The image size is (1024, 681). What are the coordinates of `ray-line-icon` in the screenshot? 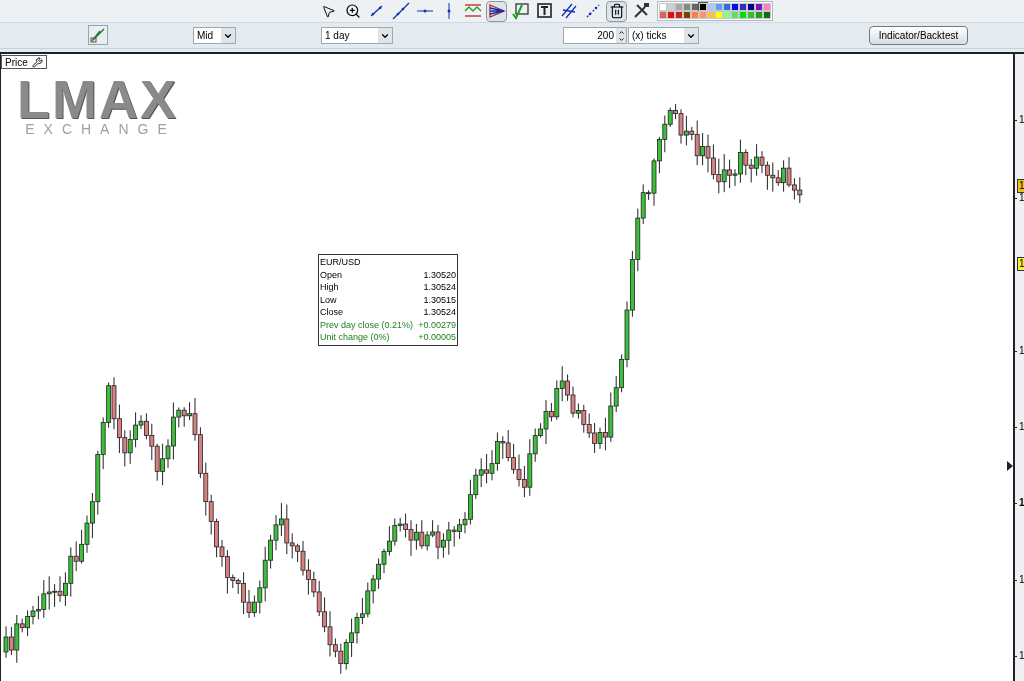 It's located at (400, 11).